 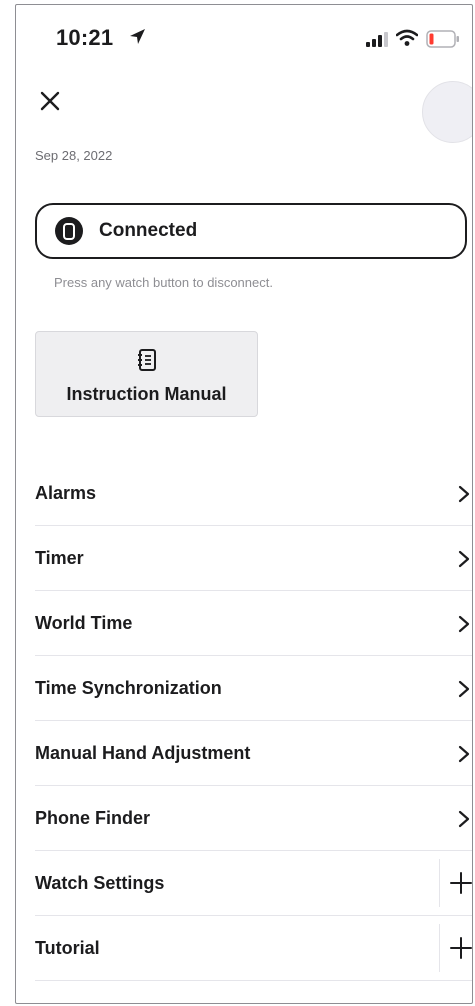 I want to click on close-icon, so click(x=50, y=101).